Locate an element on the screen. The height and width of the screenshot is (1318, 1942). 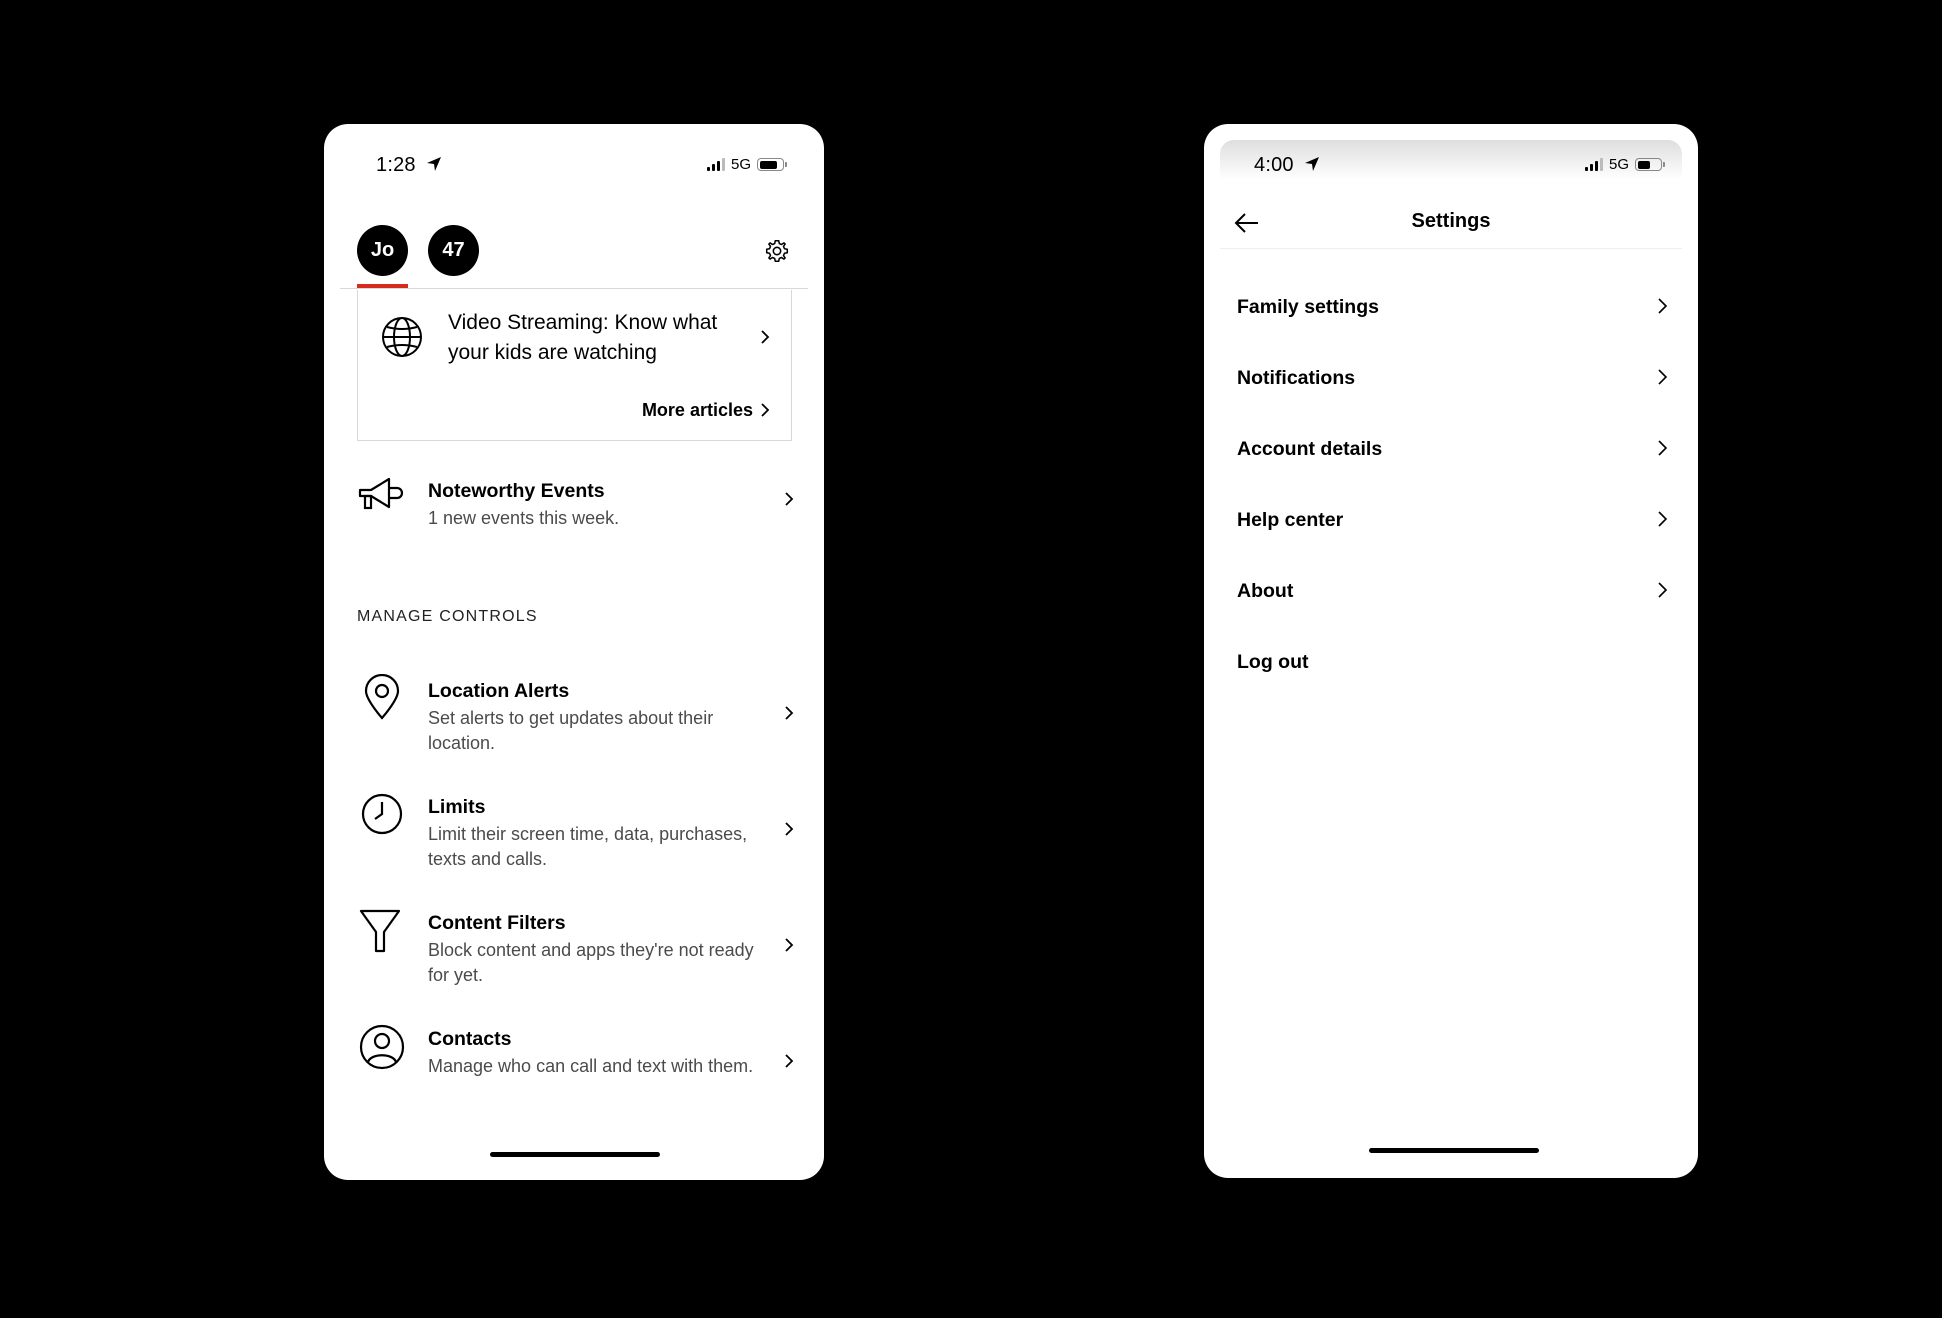
location-pin-icon is located at coordinates (382, 697).